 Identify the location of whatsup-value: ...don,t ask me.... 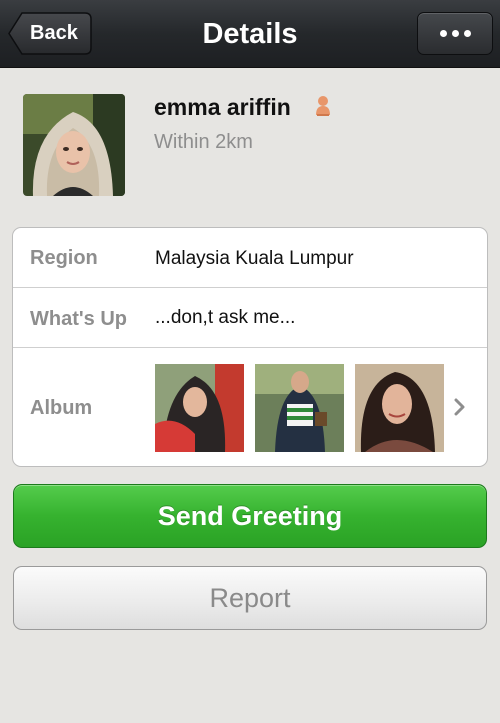
(225, 317).